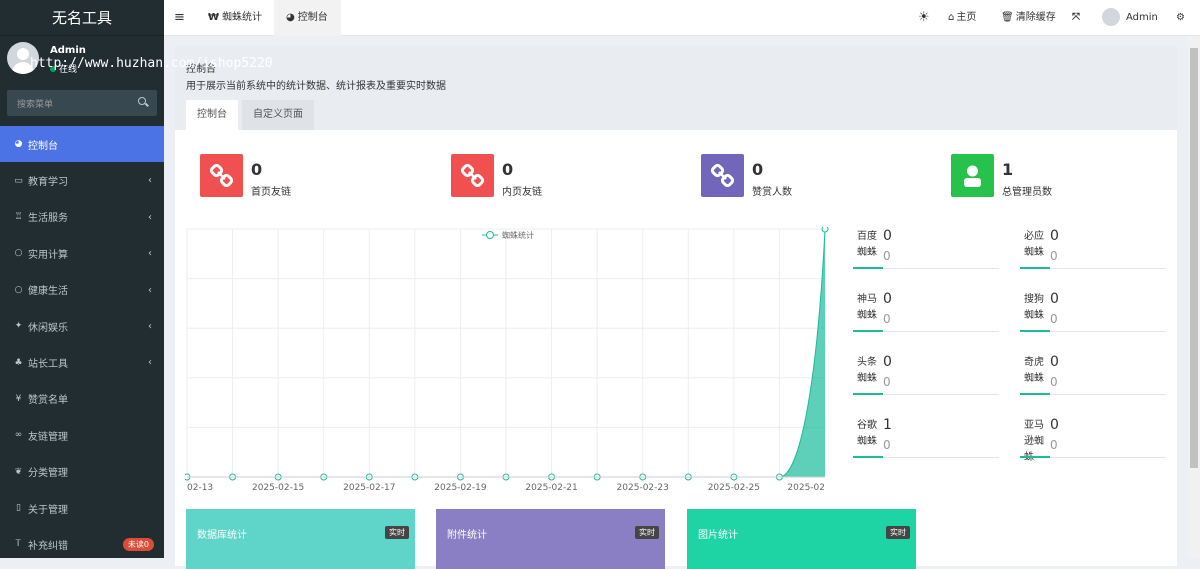 The image size is (1200, 569). What do you see at coordinates (48, 292) in the screenshot?
I see `sidebar-item-label: 健康生活` at bounding box center [48, 292].